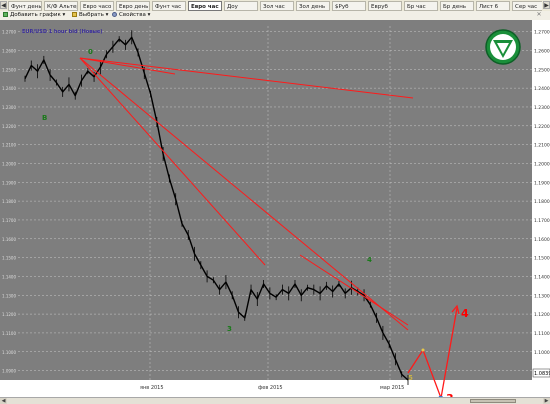  What do you see at coordinates (133, 6) in the screenshot?
I see `tab-3: Евро день` at bounding box center [133, 6].